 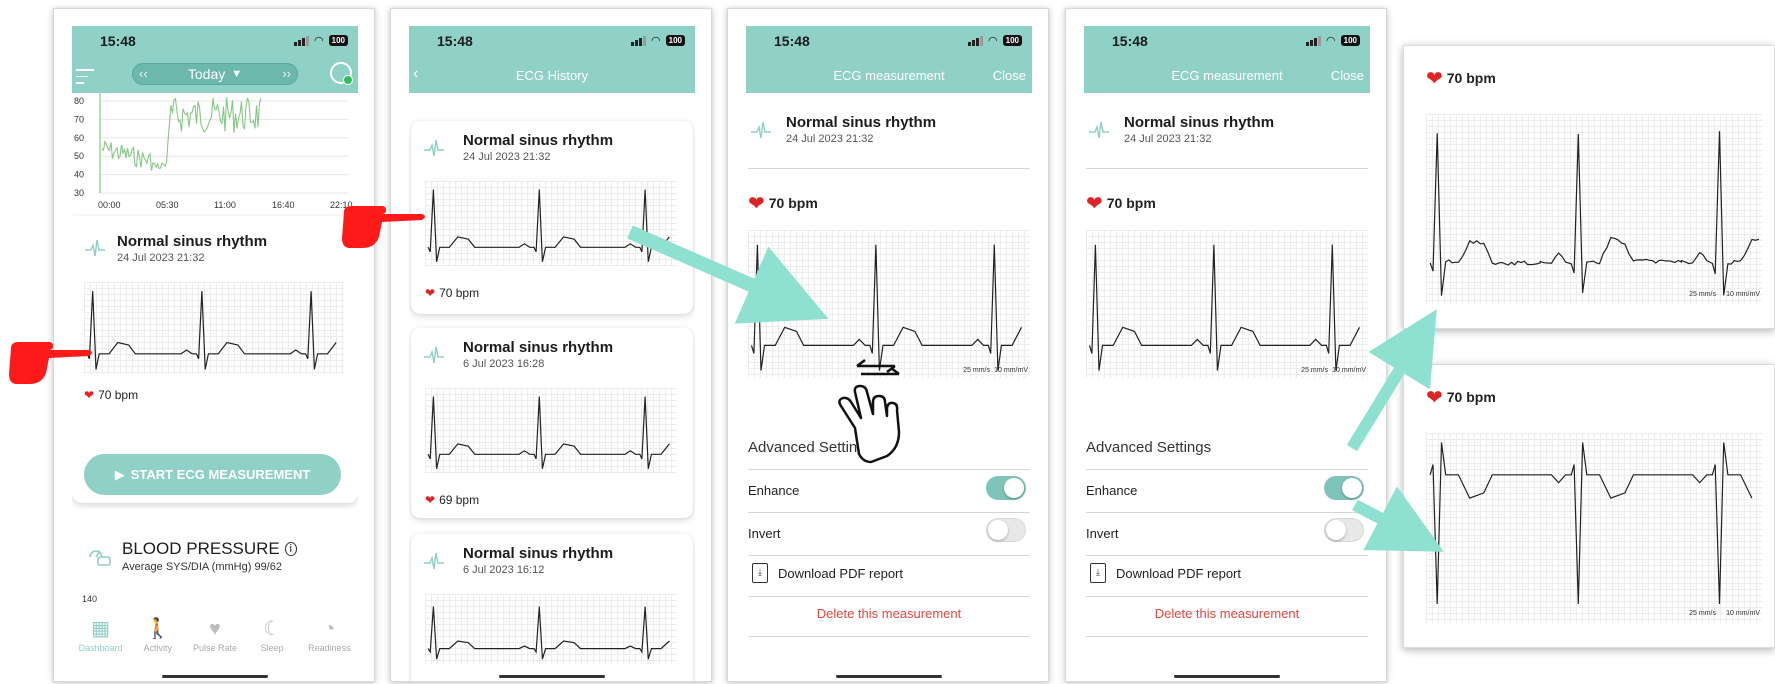 What do you see at coordinates (192, 241) in the screenshot?
I see `ecg-card-title: Normal sinus rhythm` at bounding box center [192, 241].